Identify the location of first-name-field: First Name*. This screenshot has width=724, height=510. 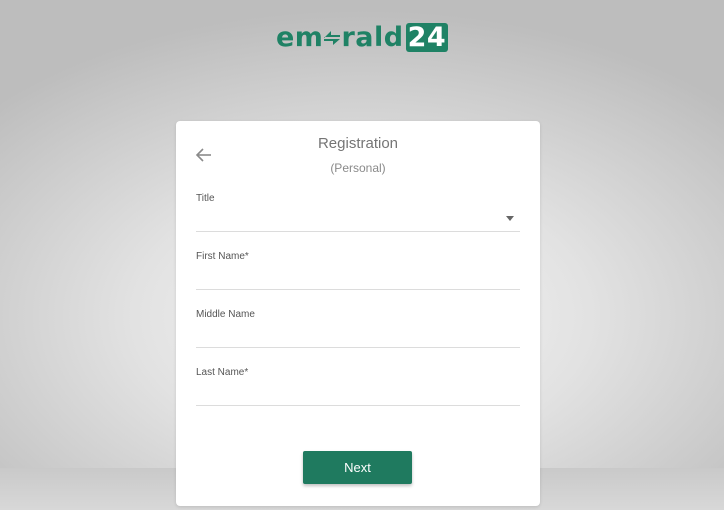
(358, 270).